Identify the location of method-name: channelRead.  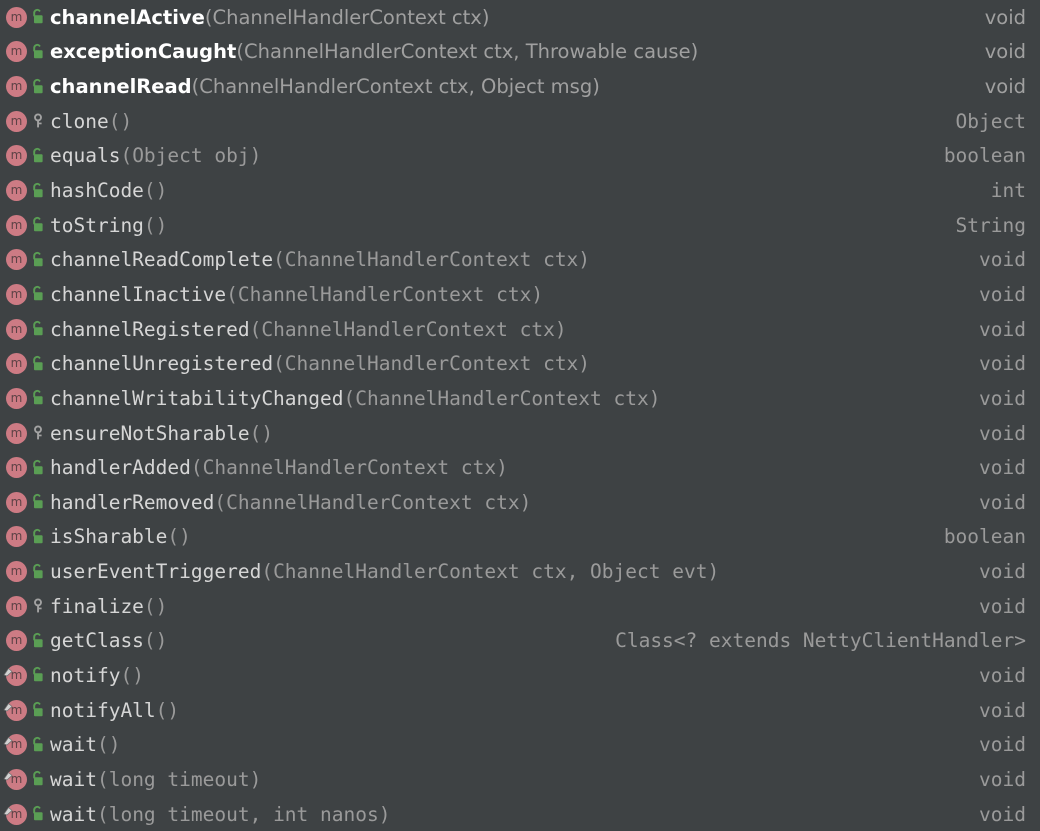
(121, 87).